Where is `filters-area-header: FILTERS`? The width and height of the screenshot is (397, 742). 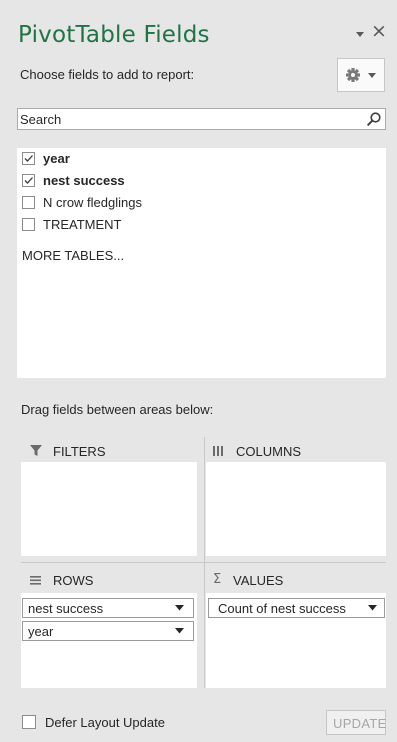
filters-area-header: FILTERS is located at coordinates (67, 451).